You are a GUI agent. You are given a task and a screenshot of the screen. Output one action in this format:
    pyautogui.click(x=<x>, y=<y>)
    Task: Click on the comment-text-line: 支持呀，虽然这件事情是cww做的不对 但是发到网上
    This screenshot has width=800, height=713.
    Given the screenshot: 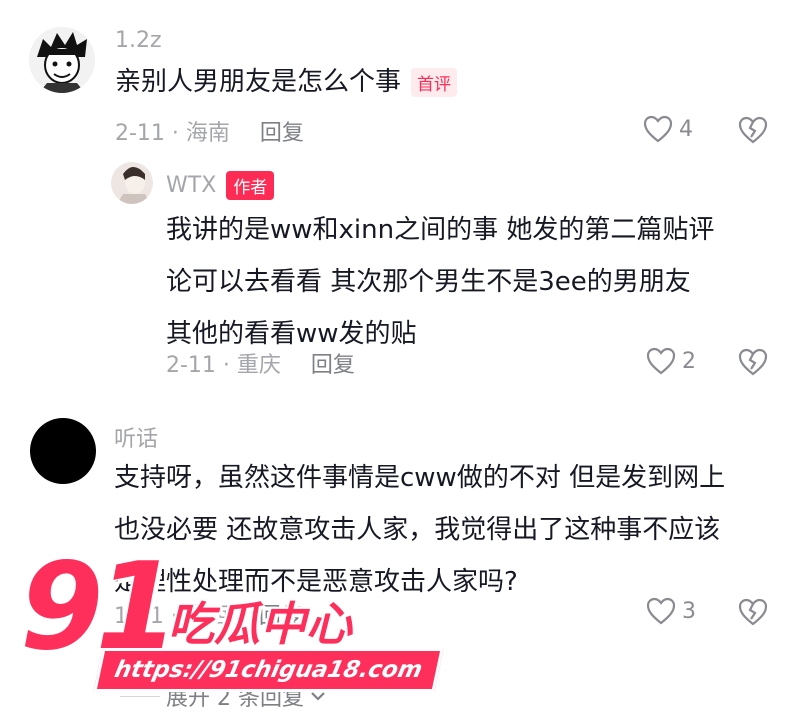 What is the action you would take?
    pyautogui.click(x=420, y=478)
    